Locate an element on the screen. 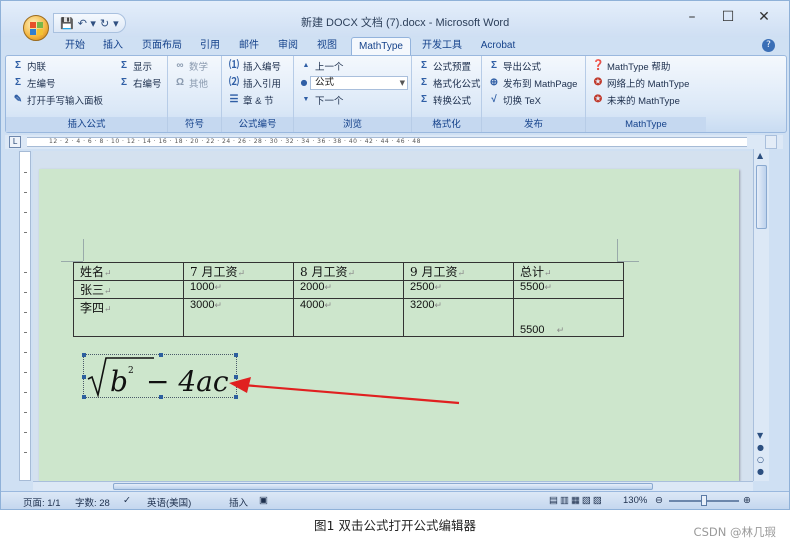 The width and height of the screenshot is (790, 548). table-header-cell: 9 月工资↵ is located at coordinates (458, 271).